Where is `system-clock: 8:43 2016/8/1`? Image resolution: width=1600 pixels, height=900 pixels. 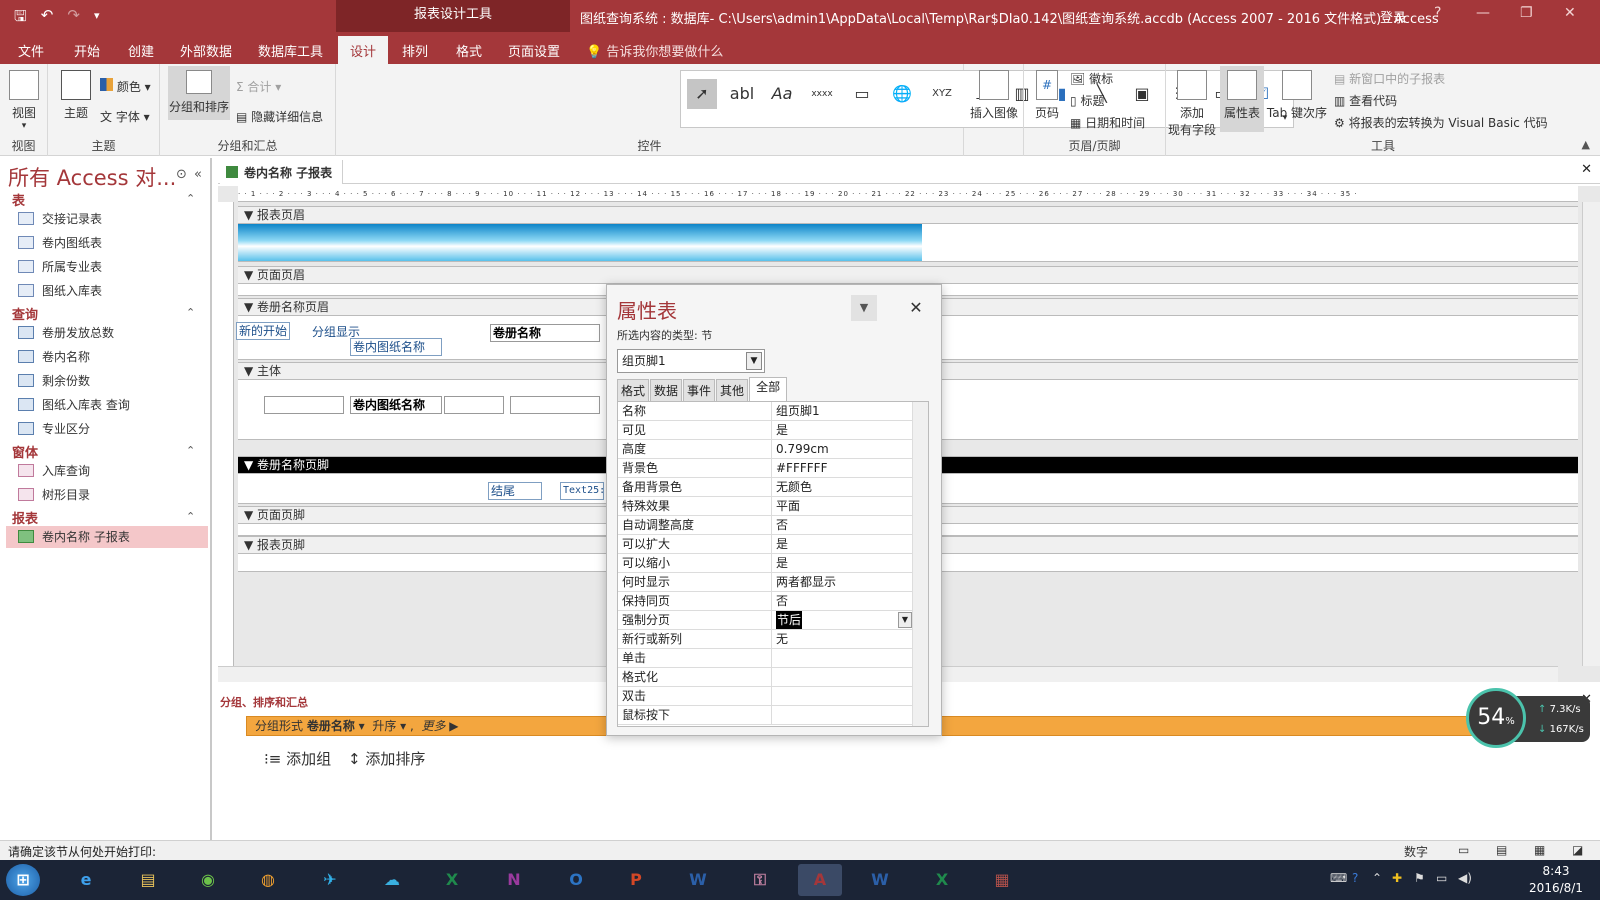
system-clock: 8:43 2016/8/1 is located at coordinates (1556, 880).